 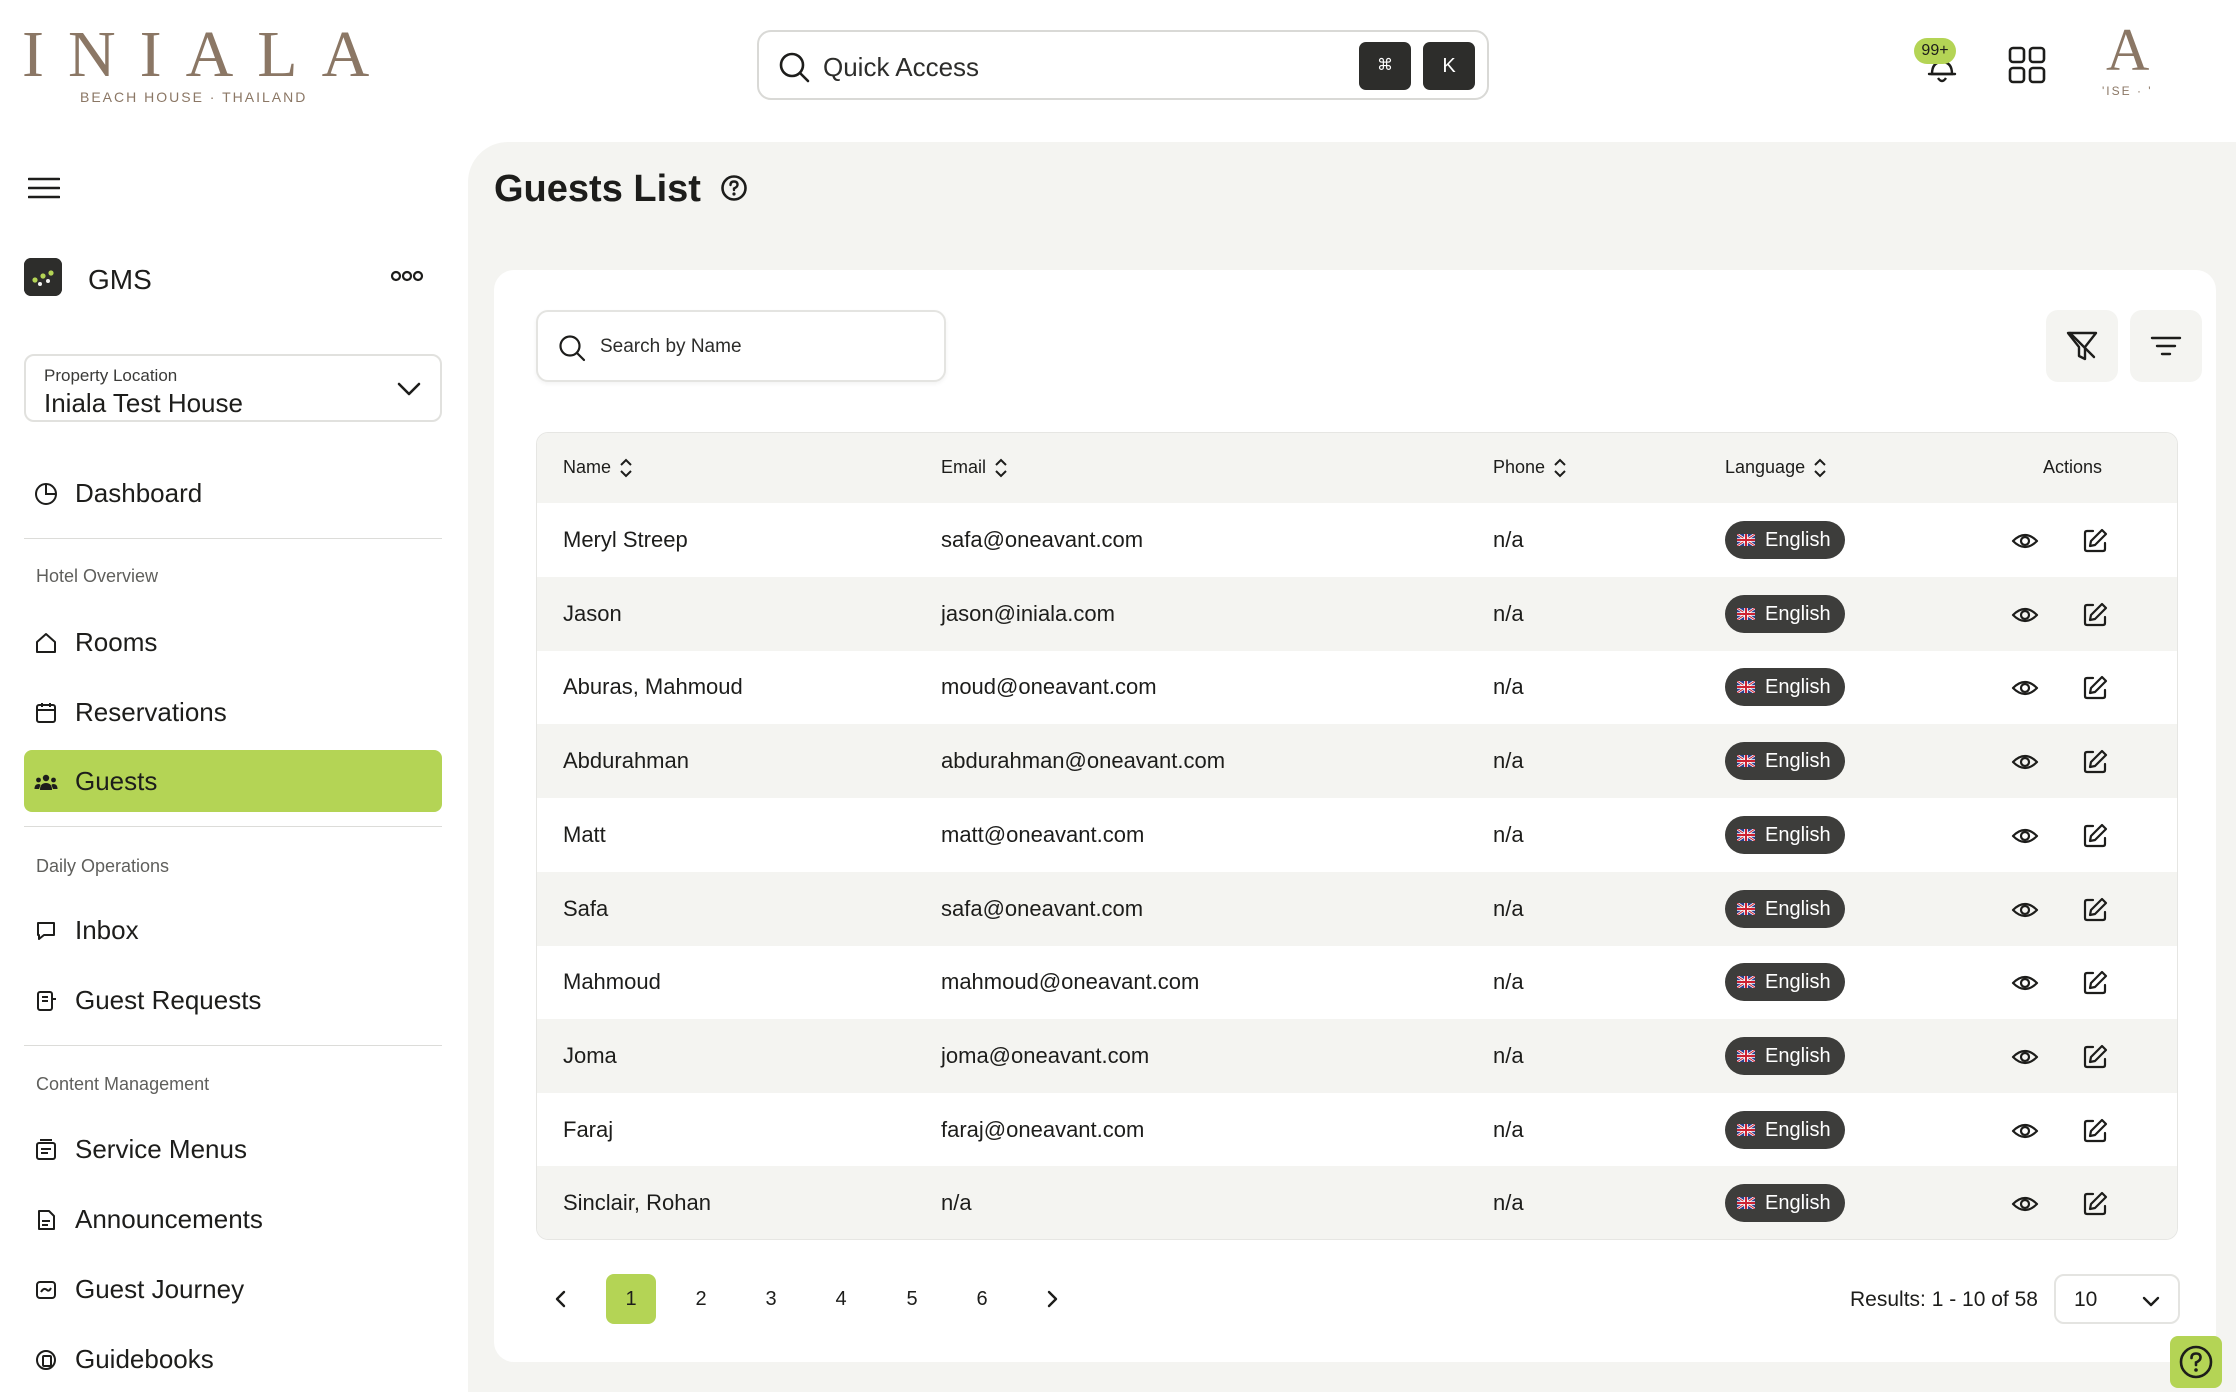 I want to click on page-6-button: 6, so click(x=982, y=1299).